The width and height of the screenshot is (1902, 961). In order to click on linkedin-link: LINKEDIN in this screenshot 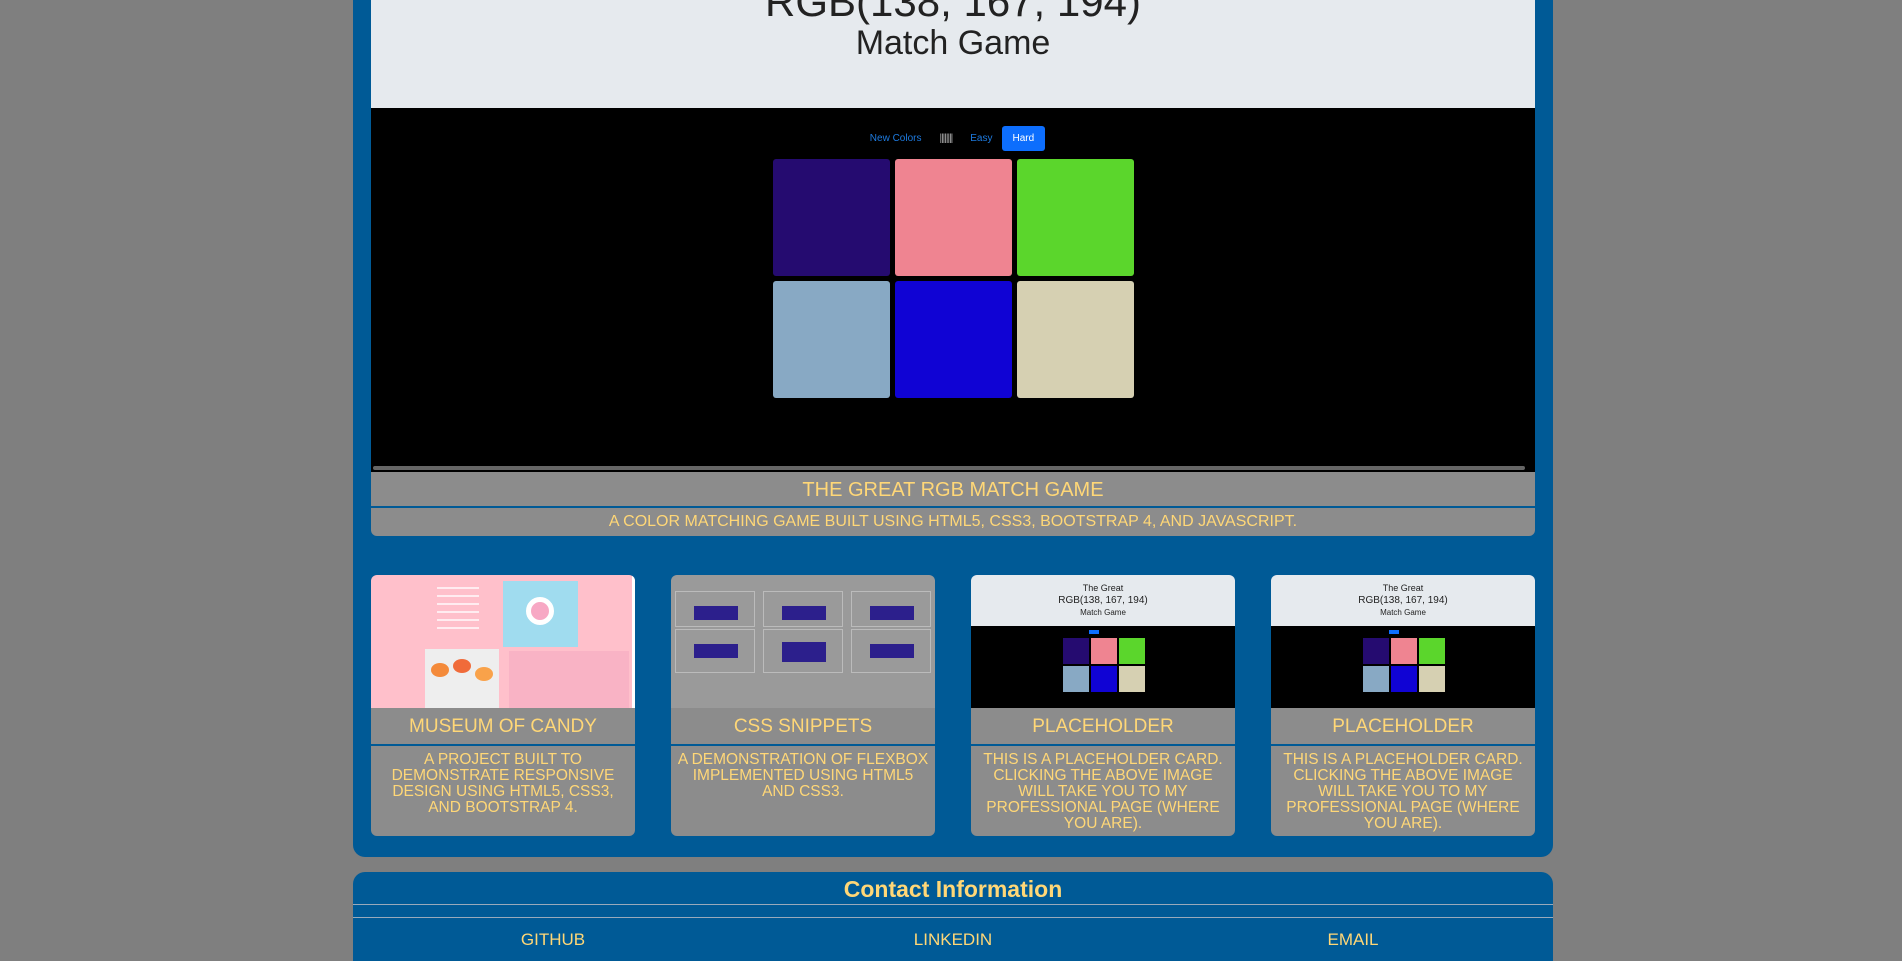, I will do `click(953, 940)`.